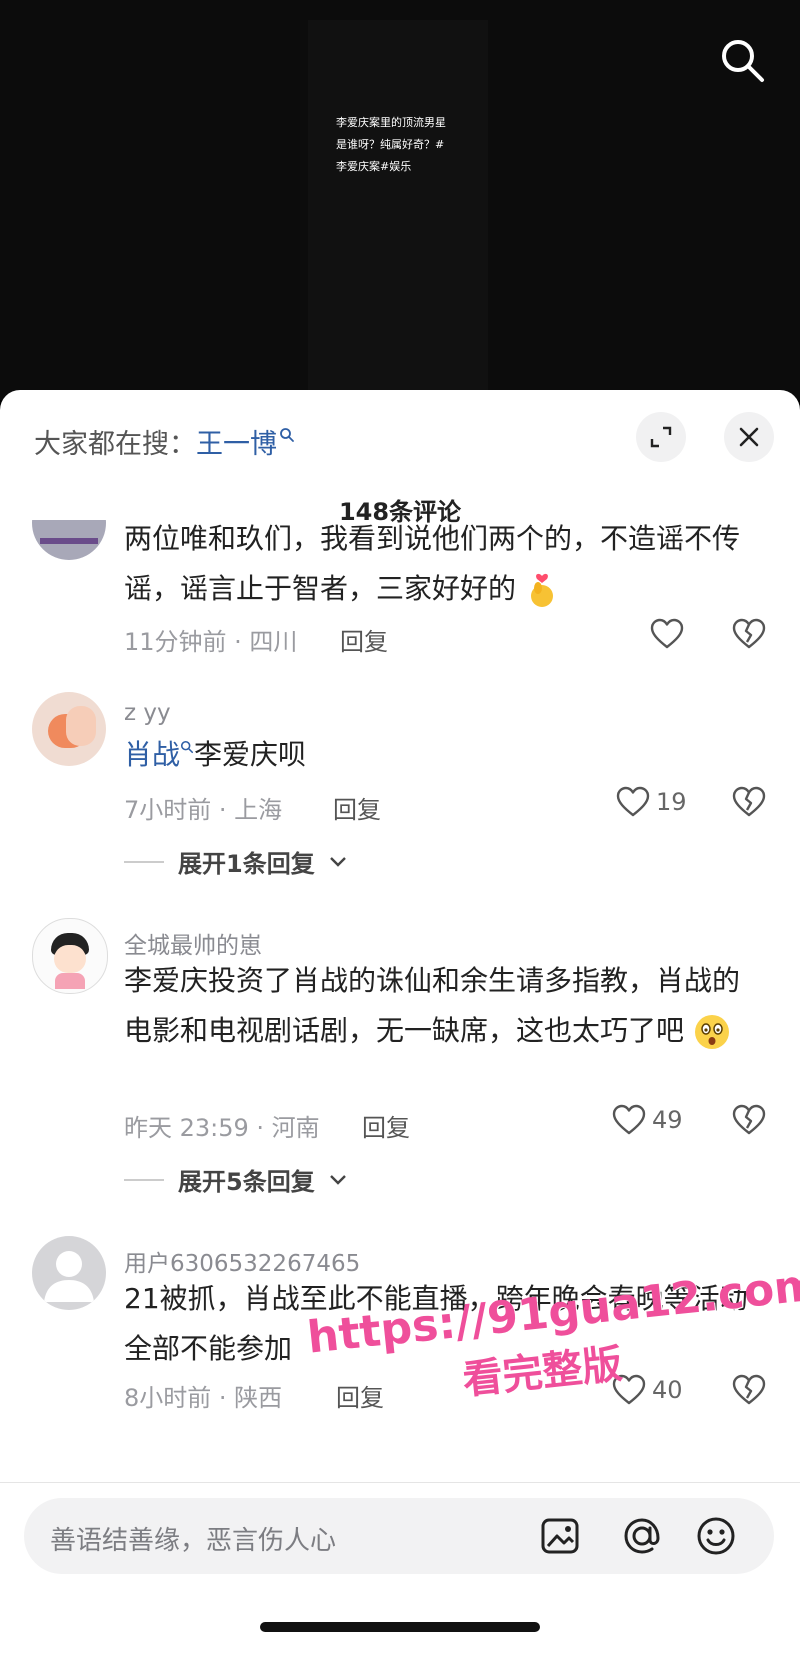 The width and height of the screenshot is (800, 1654). What do you see at coordinates (398, 210) in the screenshot?
I see `video-frame` at bounding box center [398, 210].